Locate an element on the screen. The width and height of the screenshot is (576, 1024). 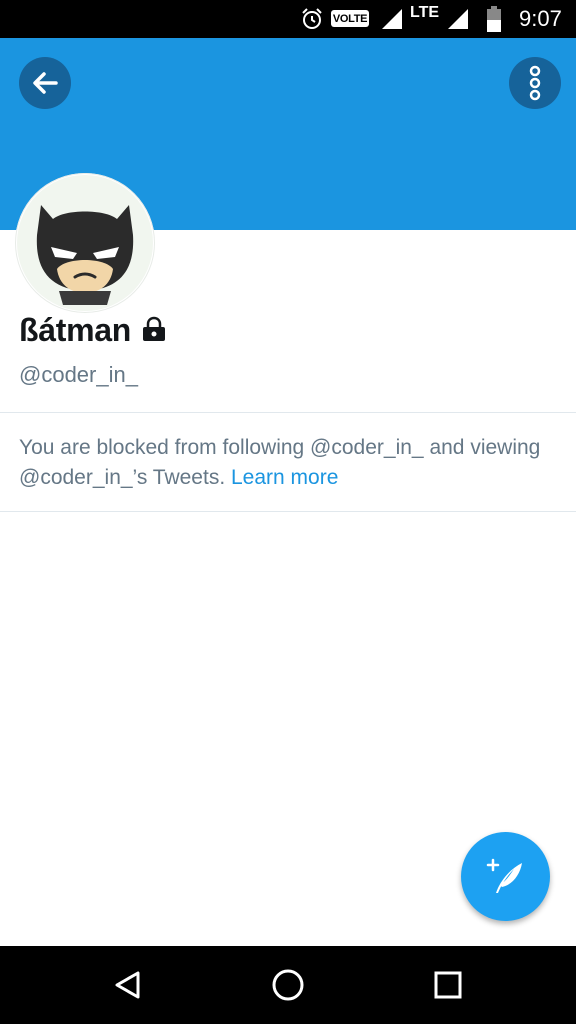
learn-more-link: Learn more is located at coordinates (284, 477).